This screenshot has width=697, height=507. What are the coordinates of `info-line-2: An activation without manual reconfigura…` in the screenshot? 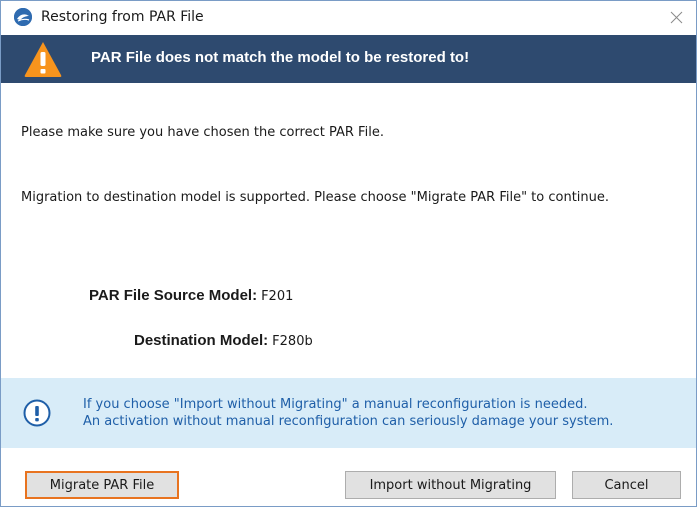 It's located at (348, 421).